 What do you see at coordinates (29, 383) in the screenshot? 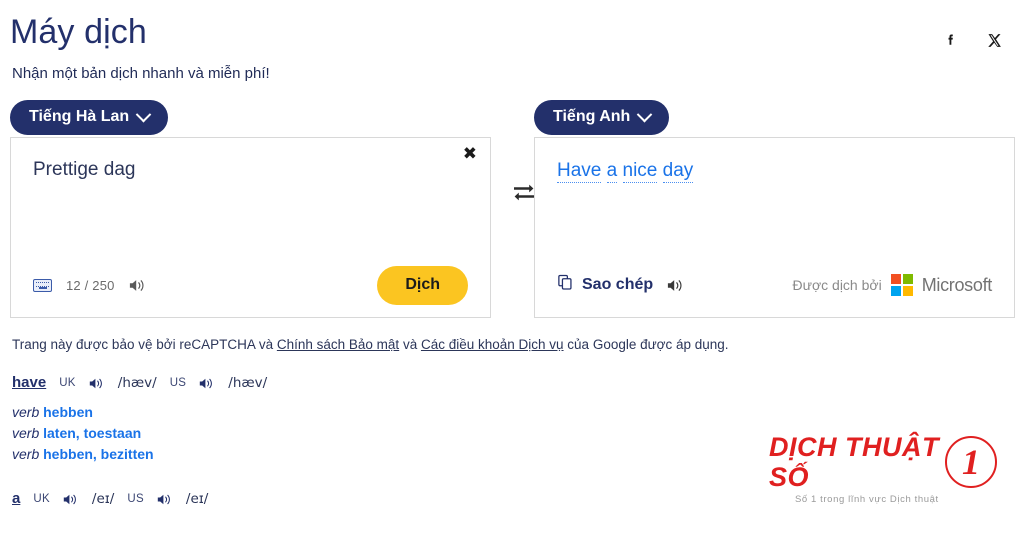
I see `dictionary-word: have` at bounding box center [29, 383].